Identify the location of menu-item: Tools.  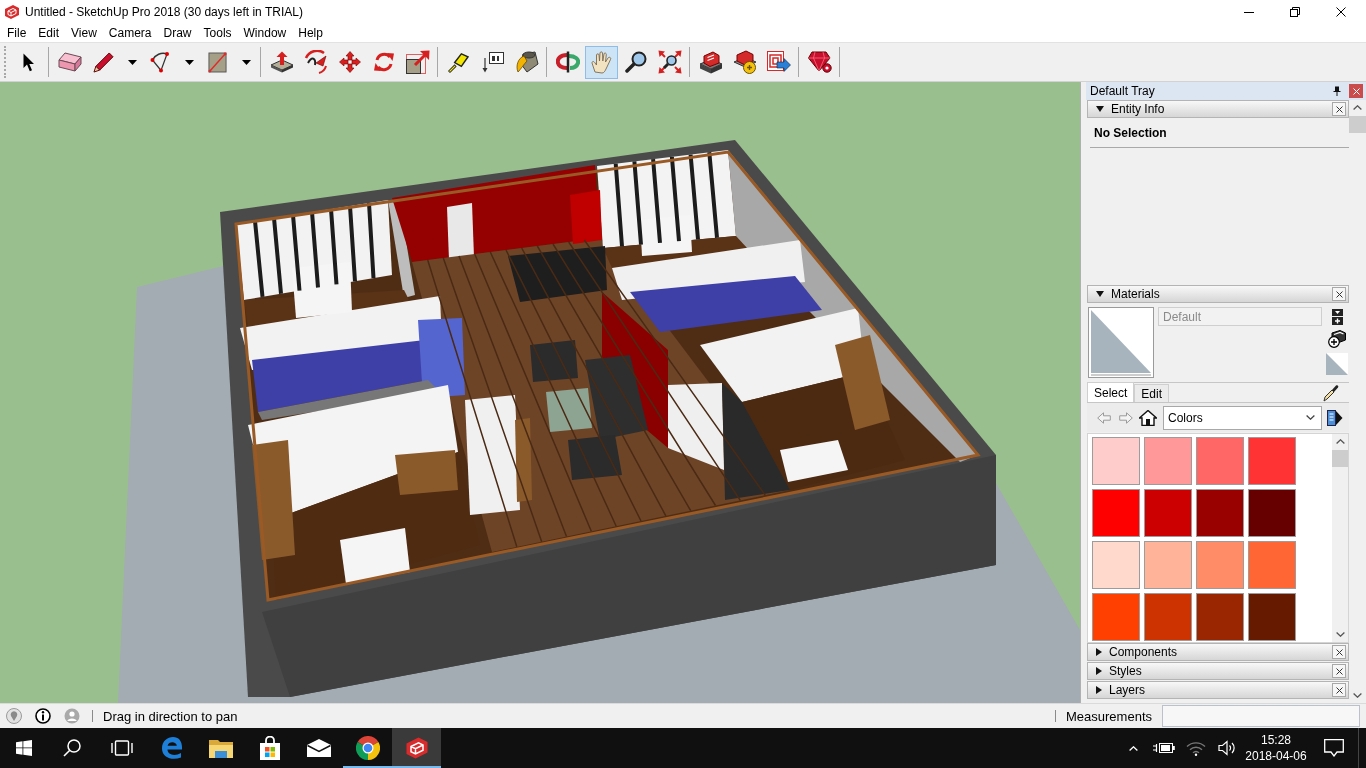
(217, 33).